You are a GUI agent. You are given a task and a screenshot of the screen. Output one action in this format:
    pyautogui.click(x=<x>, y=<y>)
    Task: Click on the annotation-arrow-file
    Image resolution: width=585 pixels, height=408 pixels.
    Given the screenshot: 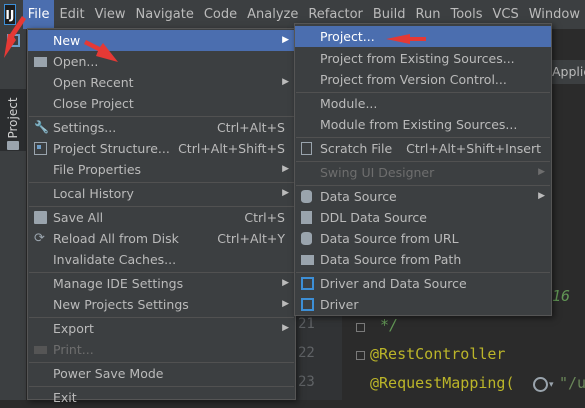 What is the action you would take?
    pyautogui.click(x=15, y=37)
    